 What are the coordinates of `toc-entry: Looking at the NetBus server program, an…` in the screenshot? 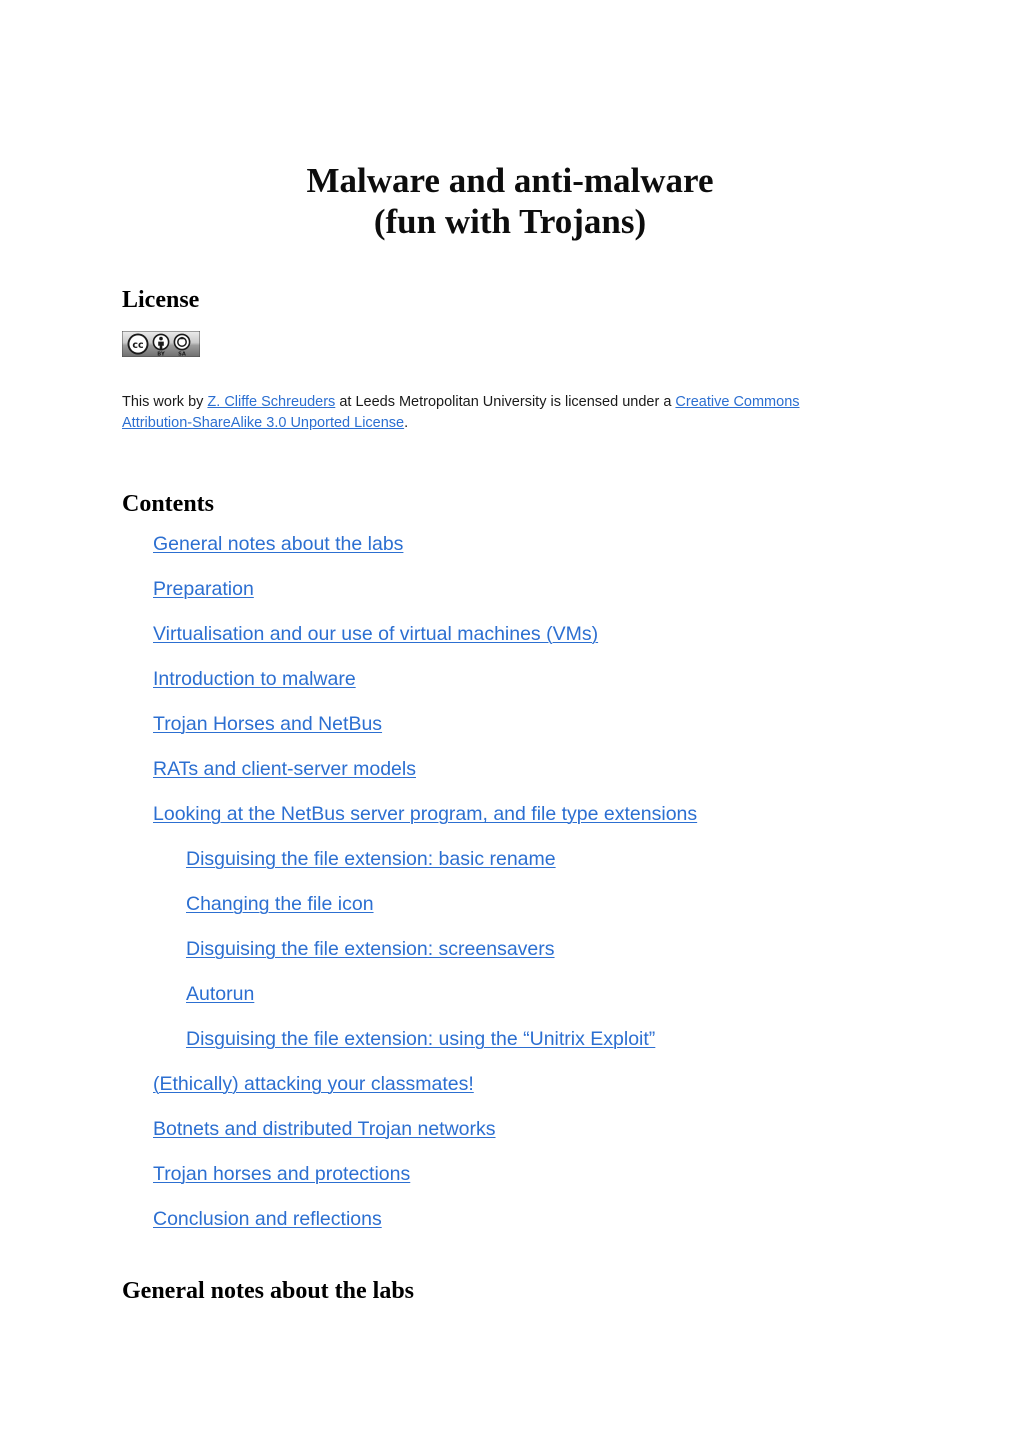 It's located at (510, 814).